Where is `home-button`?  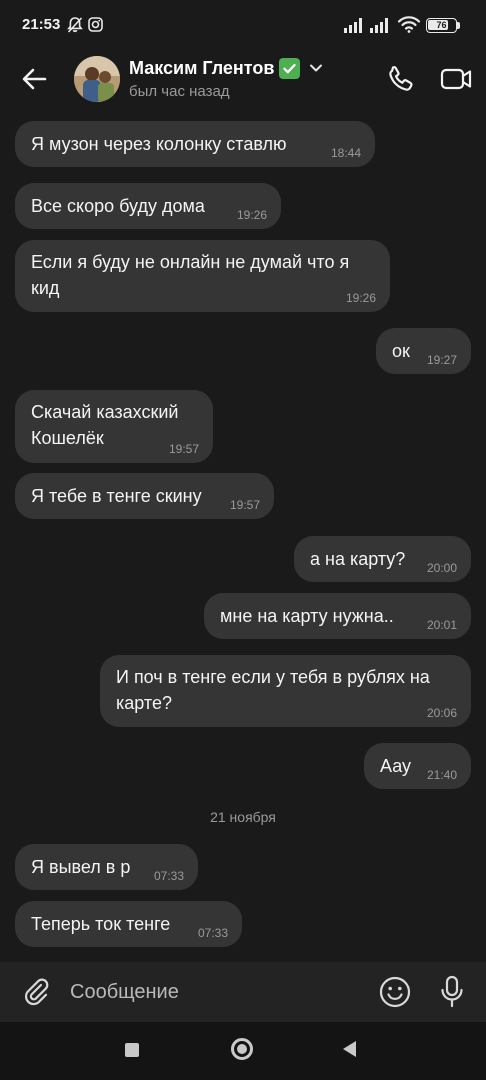
home-button is located at coordinates (242, 1049).